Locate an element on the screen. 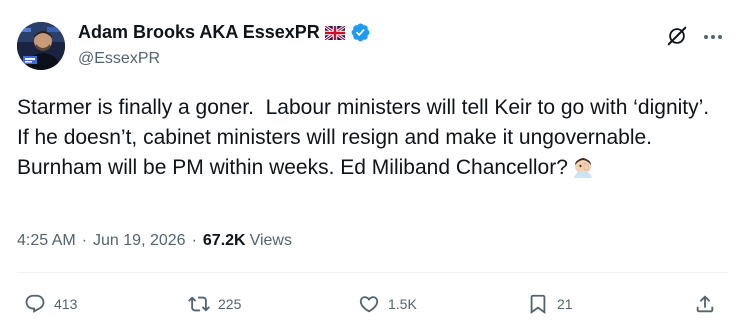 This screenshot has height=335, width=745. avatar-image is located at coordinates (41, 46).